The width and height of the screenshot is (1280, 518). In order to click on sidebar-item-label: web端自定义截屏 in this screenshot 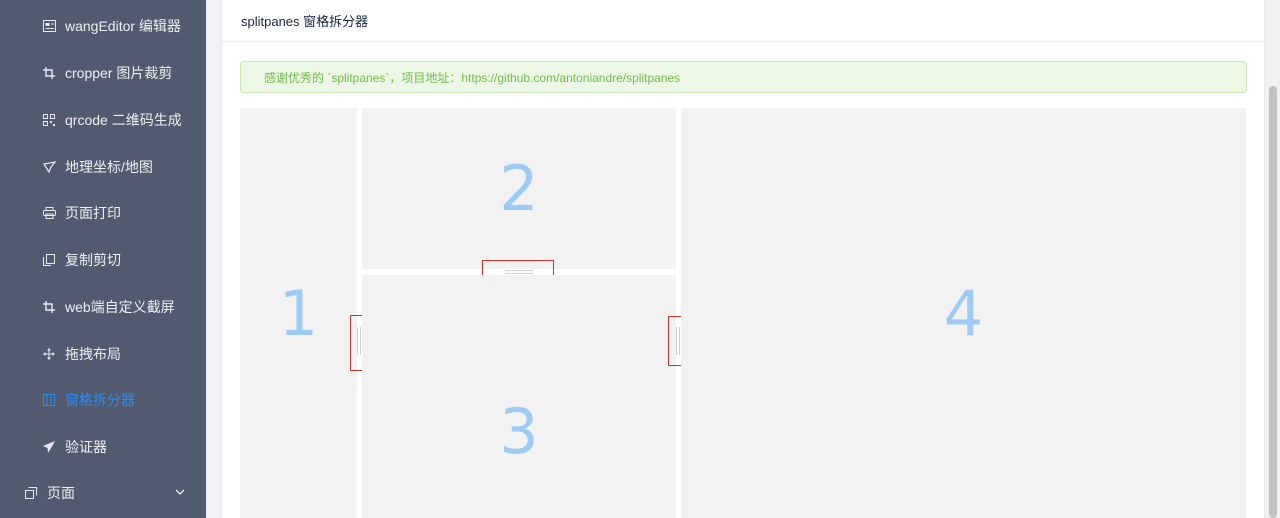, I will do `click(120, 307)`.